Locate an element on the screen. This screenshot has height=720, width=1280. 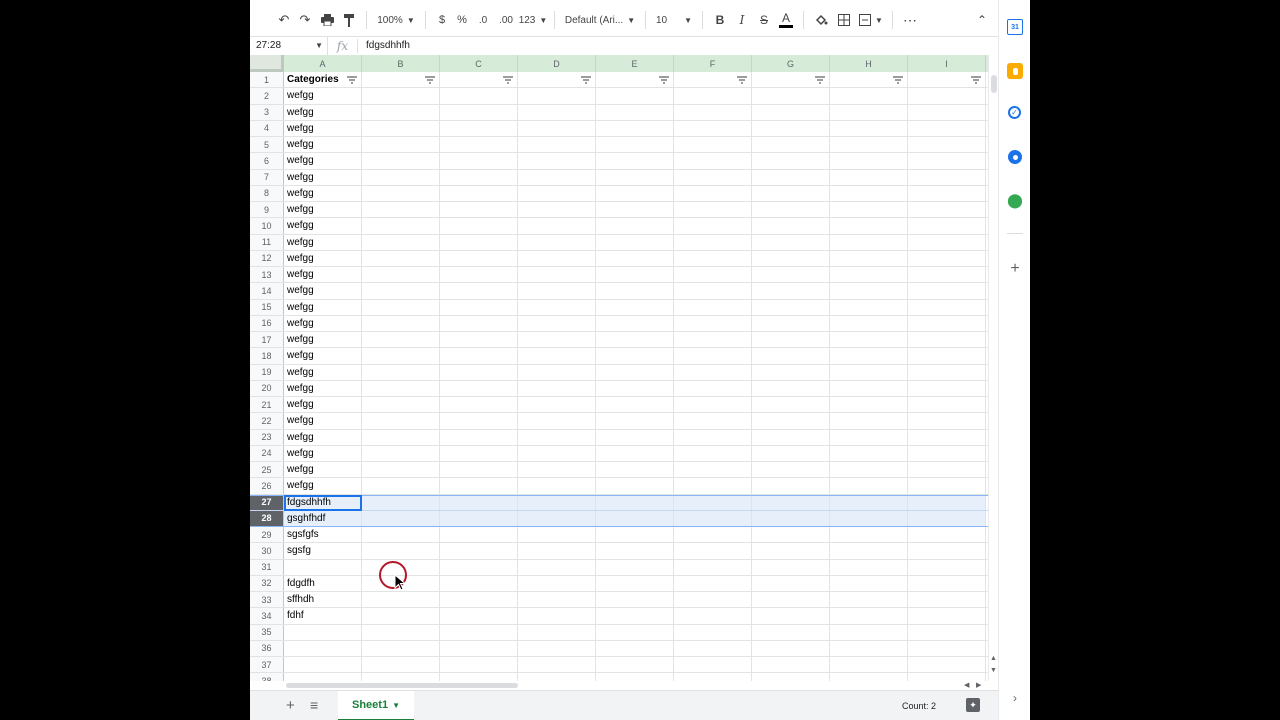
cell-b28 is located at coordinates (401, 518).